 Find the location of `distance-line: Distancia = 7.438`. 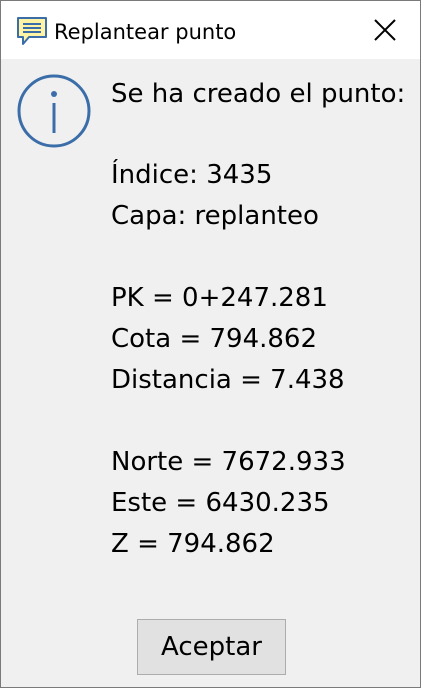

distance-line: Distancia = 7.438 is located at coordinates (228, 380).